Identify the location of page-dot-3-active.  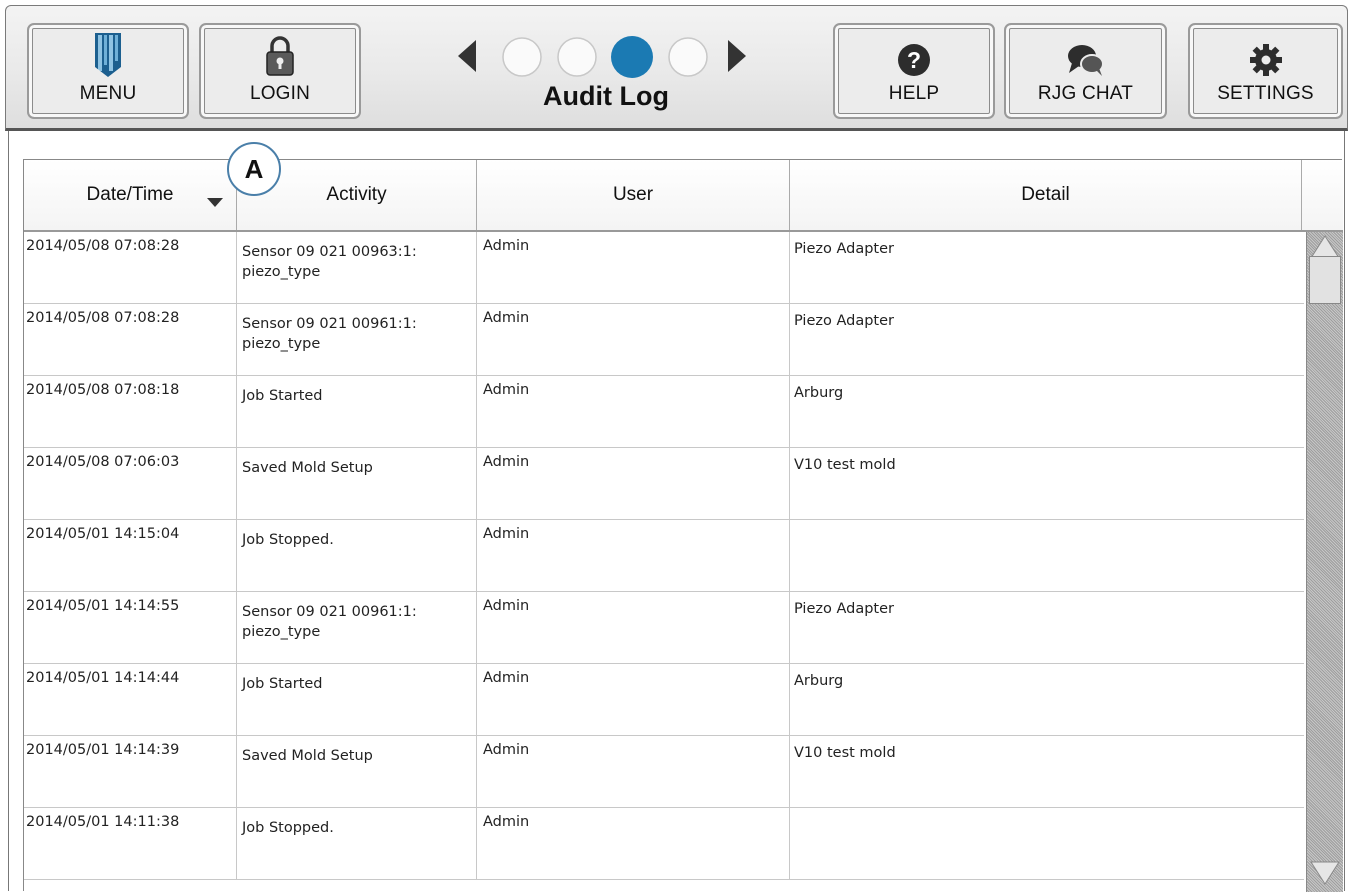
(632, 57).